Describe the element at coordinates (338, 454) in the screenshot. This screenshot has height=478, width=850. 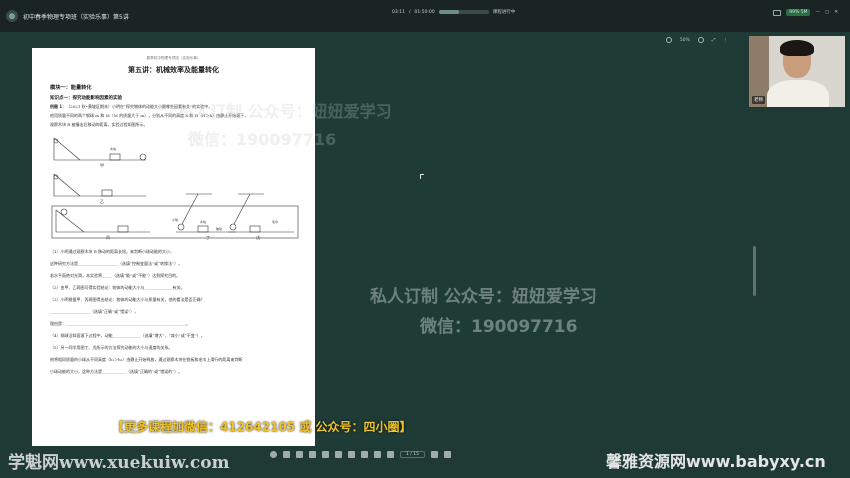
I see `eraser-tool-icon` at that location.